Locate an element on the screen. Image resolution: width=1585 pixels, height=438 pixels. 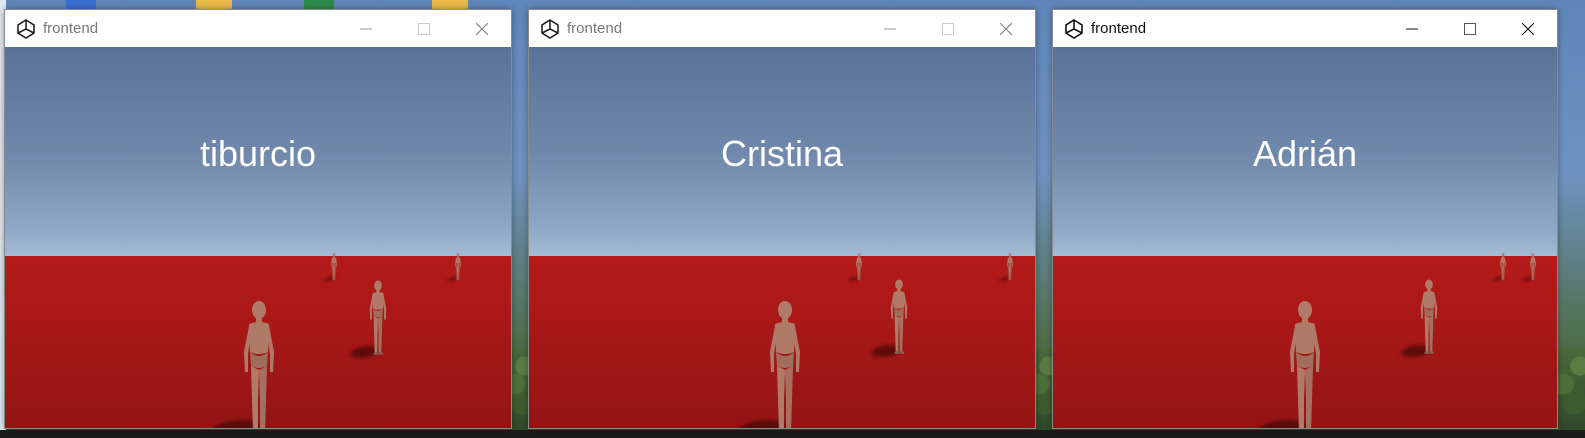
player-name-label: tiburcio is located at coordinates (258, 153).